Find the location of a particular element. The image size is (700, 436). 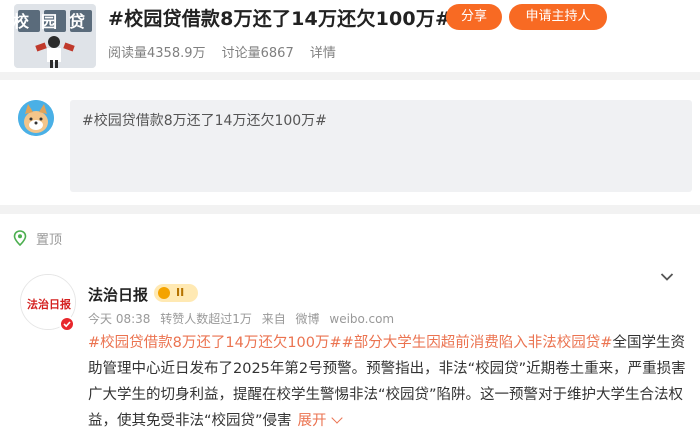

dog-avatar-icon is located at coordinates (36, 118).